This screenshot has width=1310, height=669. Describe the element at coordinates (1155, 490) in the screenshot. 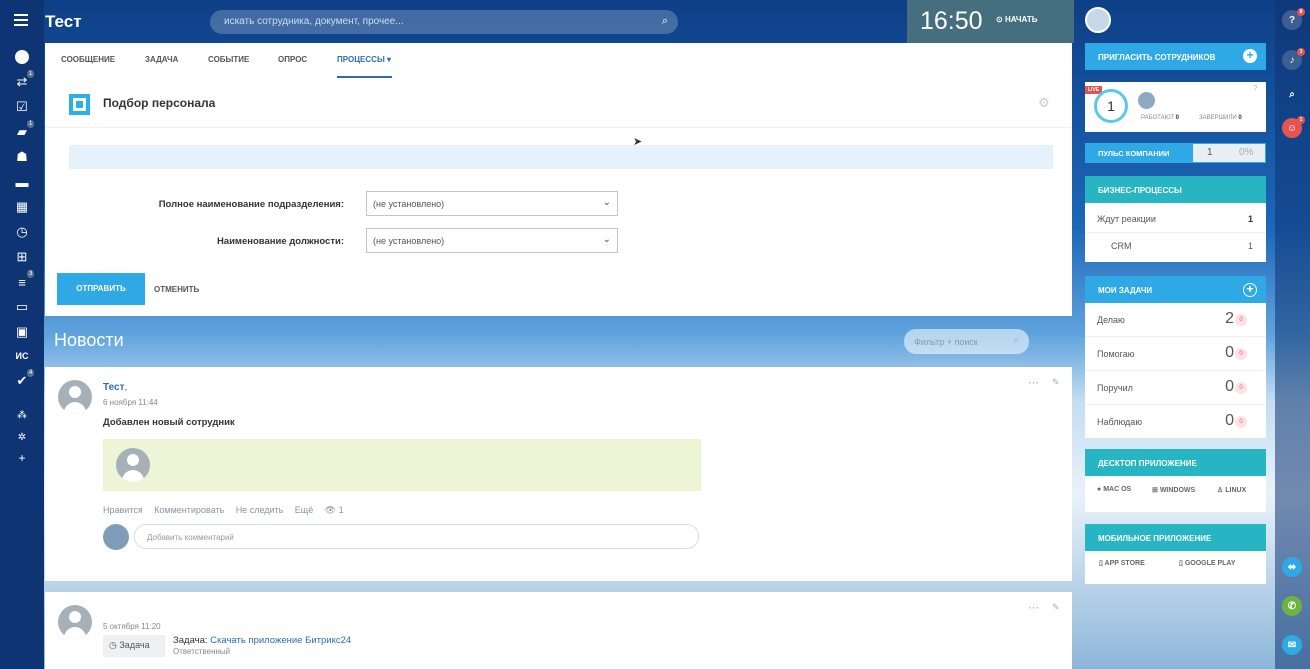

I see `windows-icon: ⊞` at that location.